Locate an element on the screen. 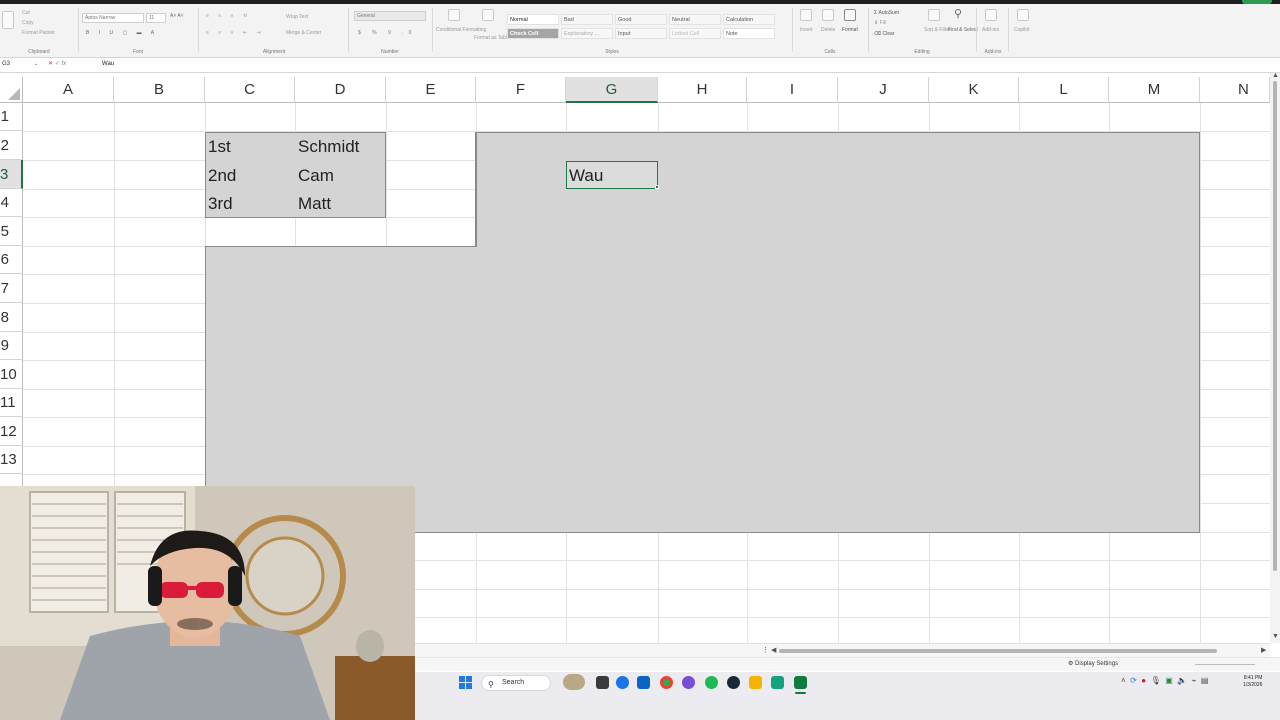  align-icons: ≡ ≡ ≡ ⟲ is located at coordinates (228, 16).